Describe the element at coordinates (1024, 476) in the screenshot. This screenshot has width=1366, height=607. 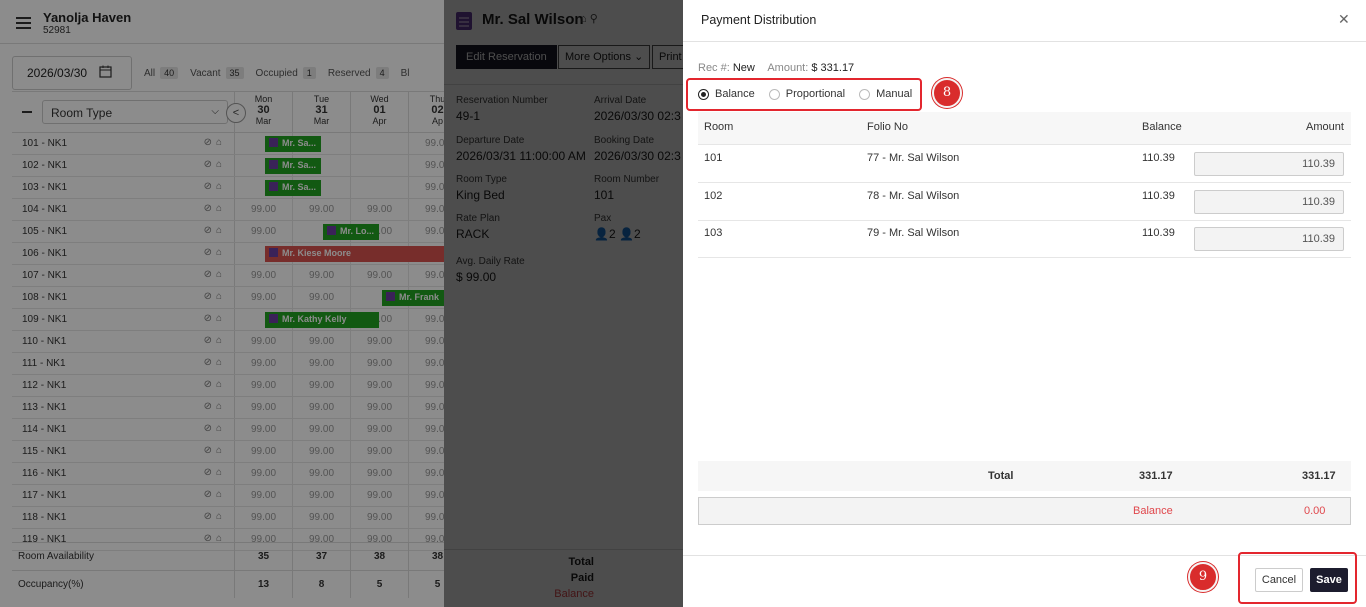
I see `total-row: Total 331.17 331.17` at that location.